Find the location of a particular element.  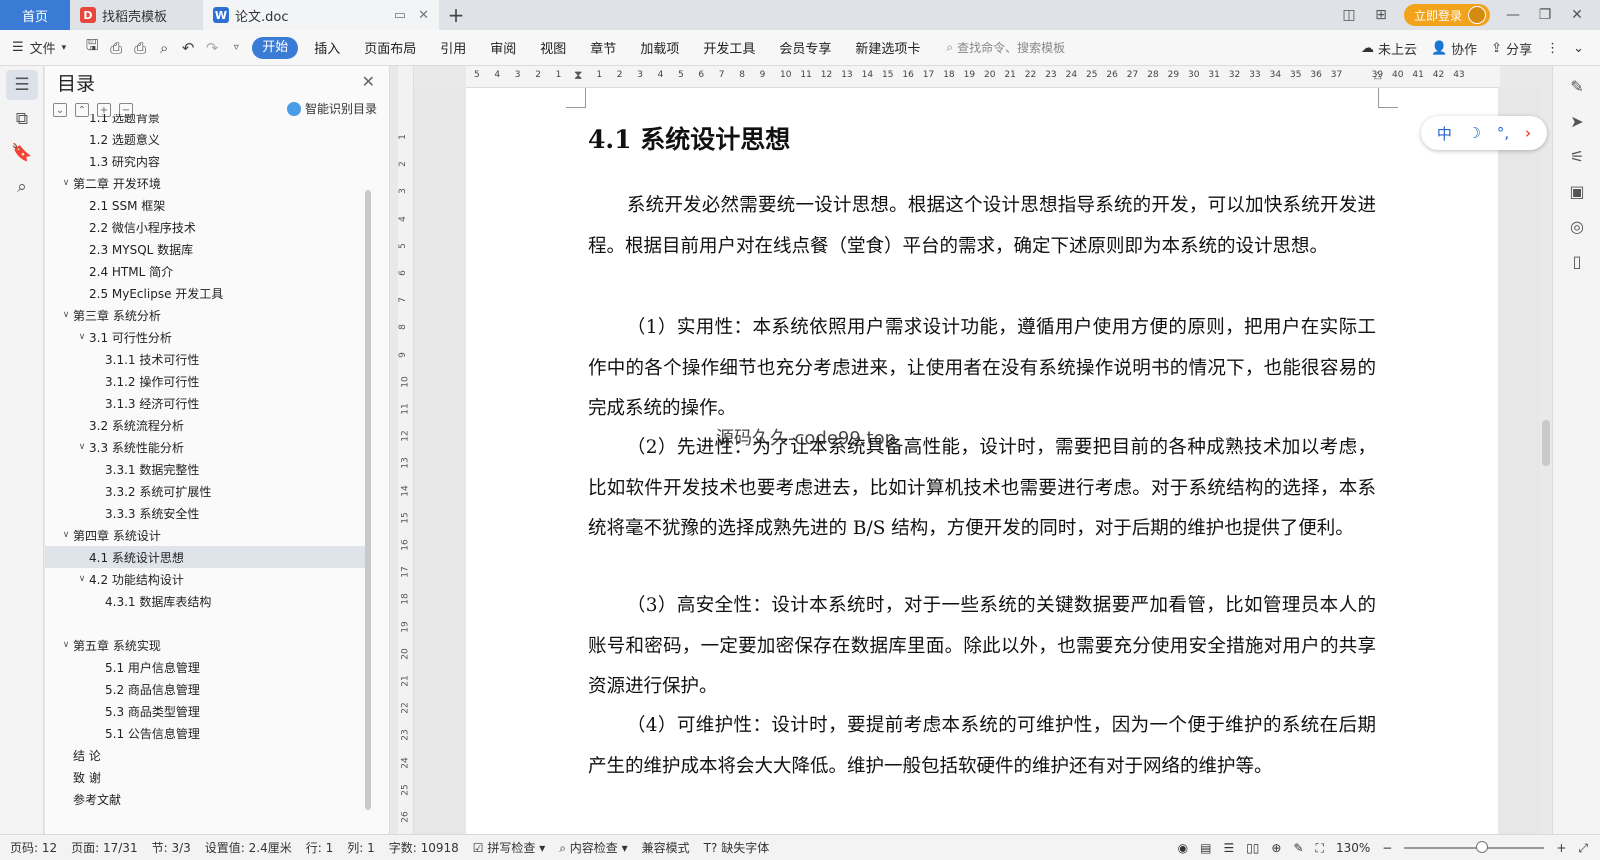

toc-item: 2.3 MYSQL 数据库 is located at coordinates (207, 249).